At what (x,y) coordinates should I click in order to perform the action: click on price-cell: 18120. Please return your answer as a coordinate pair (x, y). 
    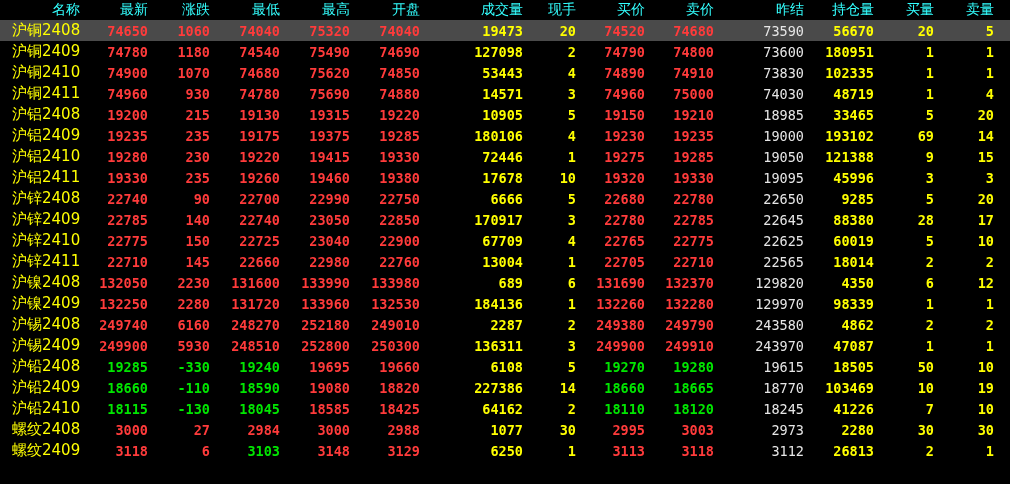
    Looking at the image, I should click on (693, 408).